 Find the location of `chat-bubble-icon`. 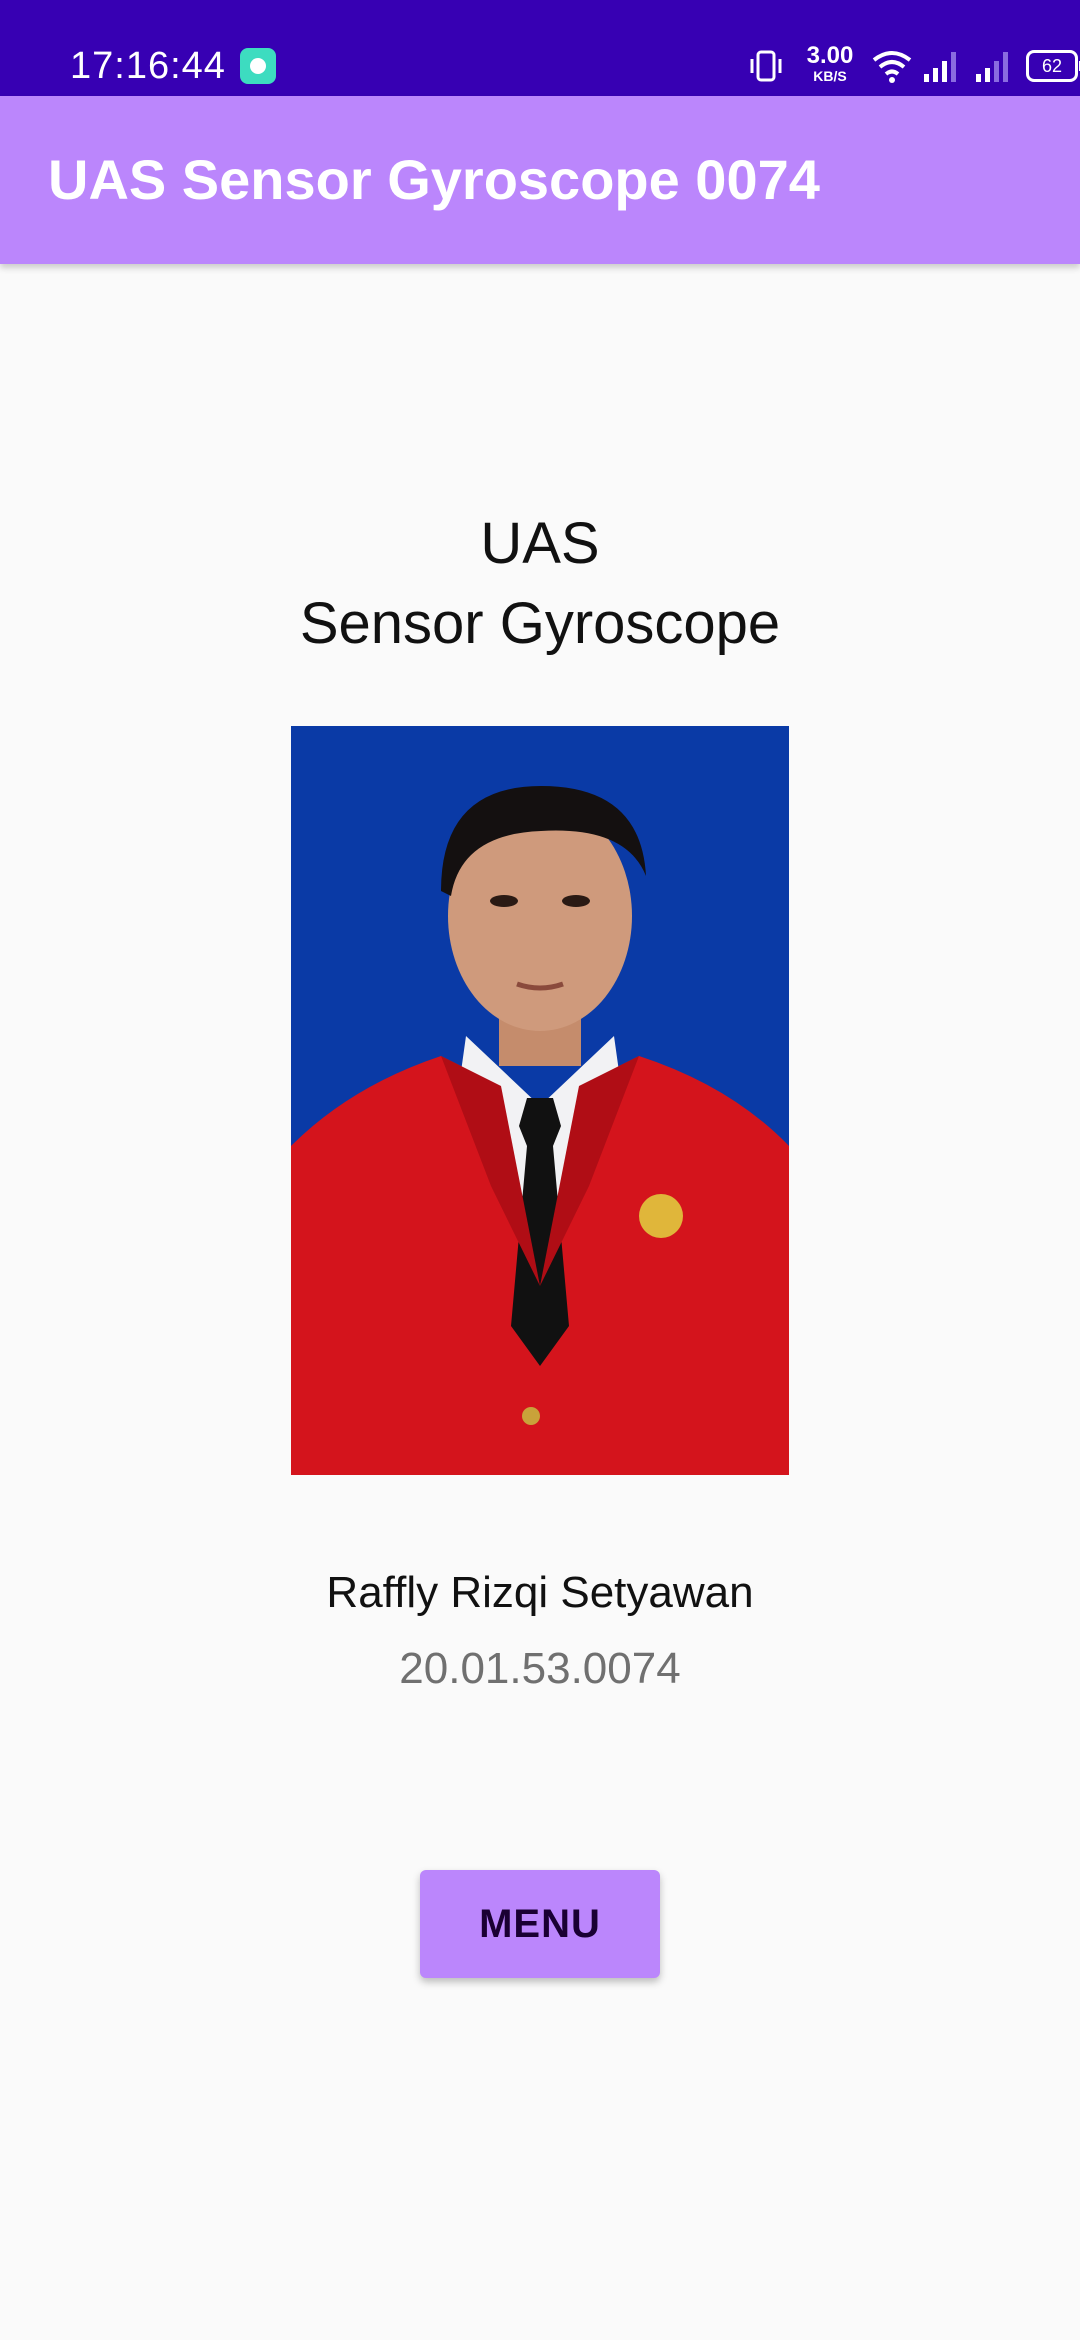

chat-bubble-icon is located at coordinates (258, 66).